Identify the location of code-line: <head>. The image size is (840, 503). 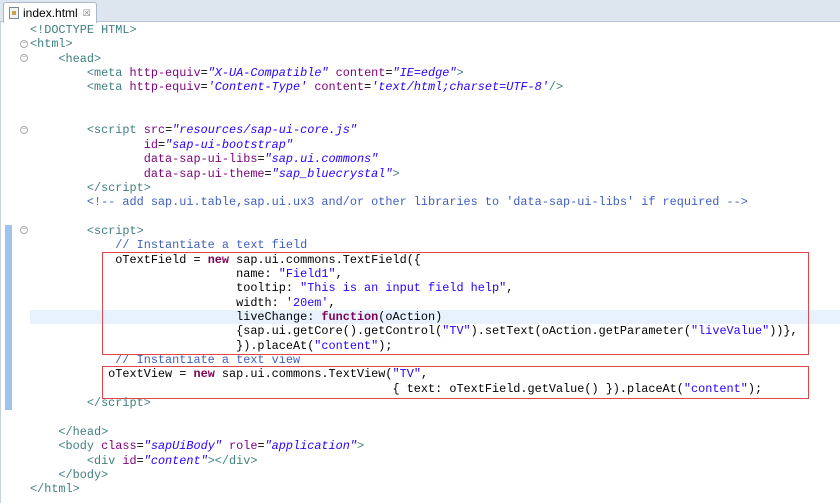
(65, 59).